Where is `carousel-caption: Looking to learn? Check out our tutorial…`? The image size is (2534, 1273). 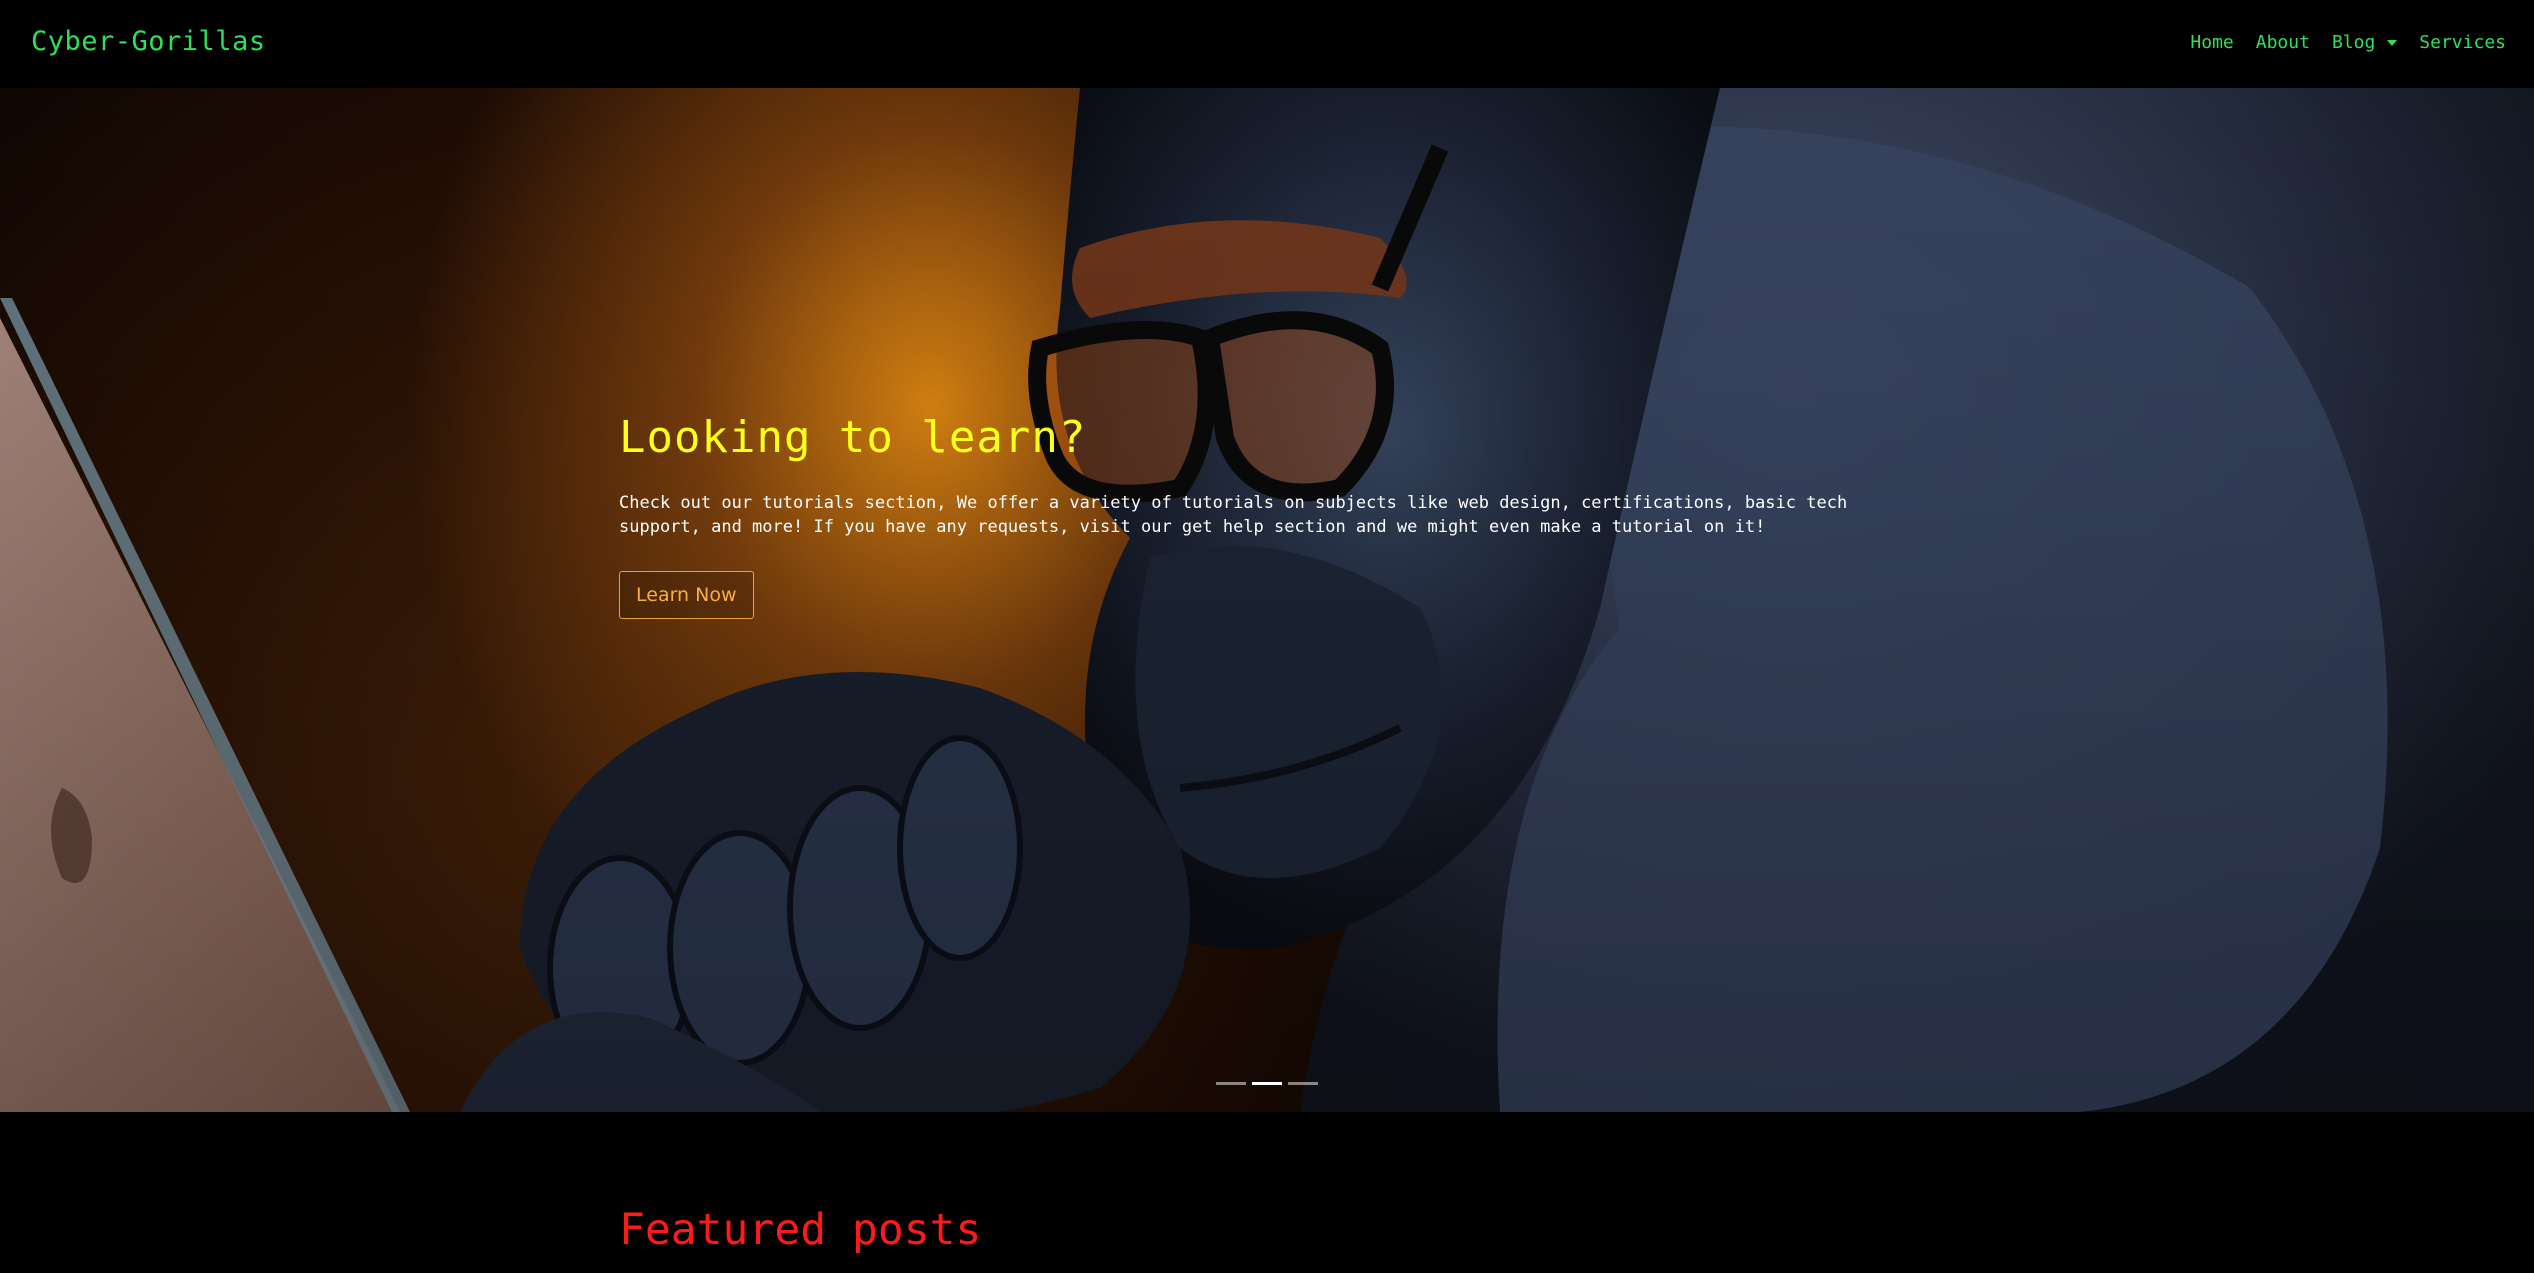 carousel-caption: Looking to learn? Check out our tutorial… is located at coordinates (1279, 515).